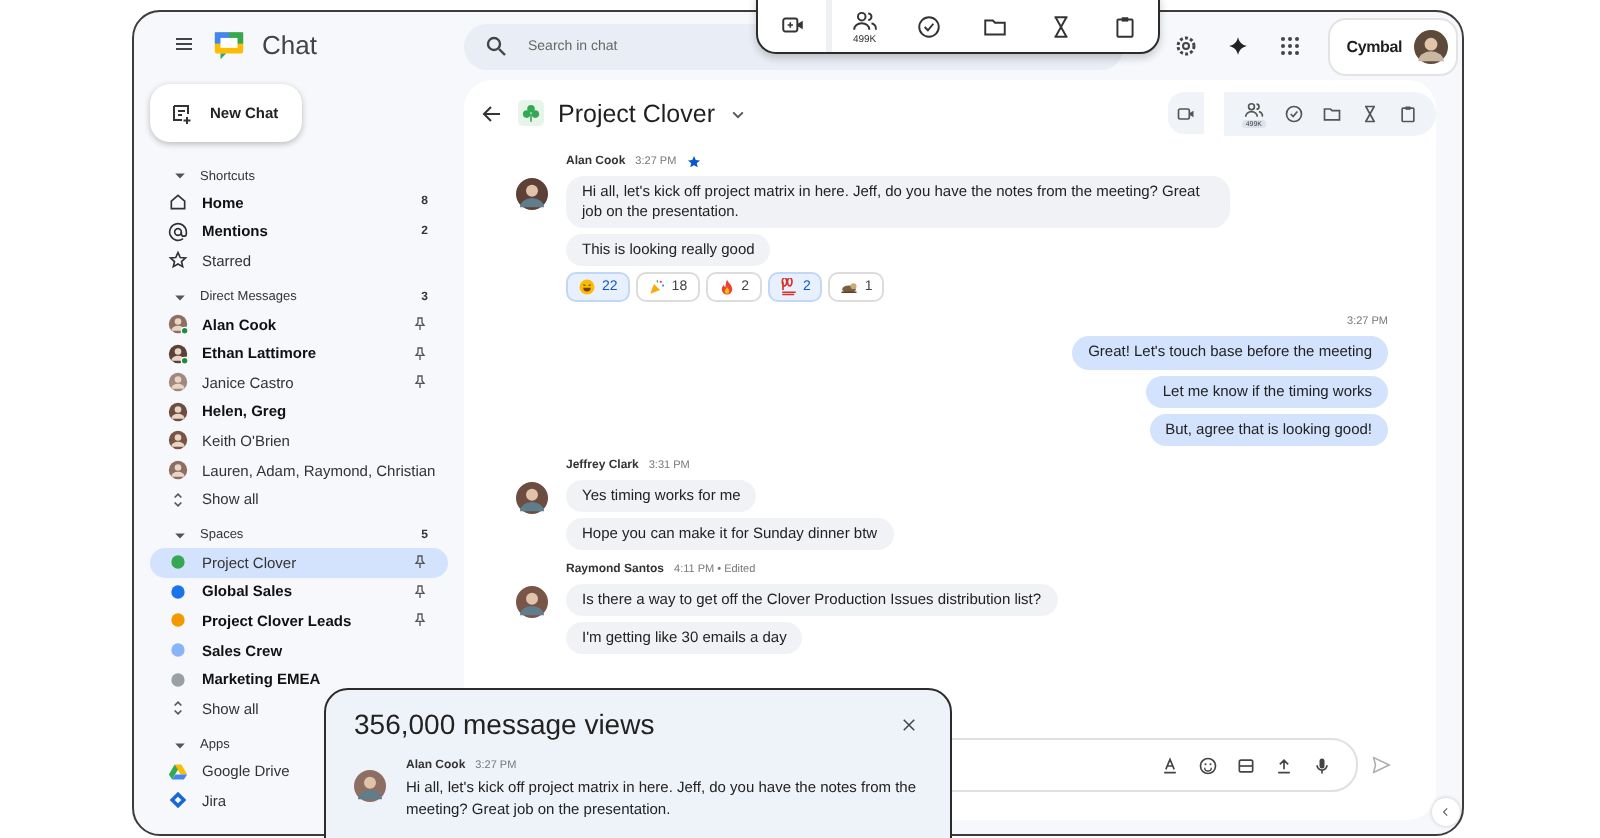  What do you see at coordinates (1170, 765) in the screenshot?
I see `text-format-icon` at bounding box center [1170, 765].